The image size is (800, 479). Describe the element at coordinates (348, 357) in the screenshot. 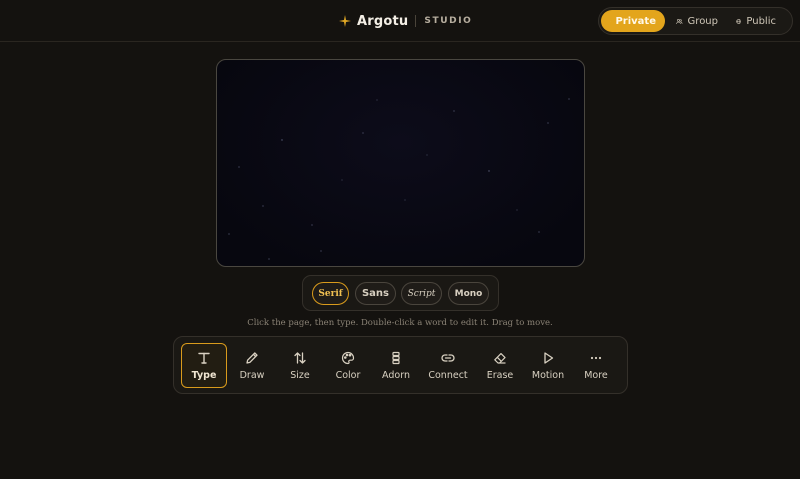

I see `palette-icon` at that location.